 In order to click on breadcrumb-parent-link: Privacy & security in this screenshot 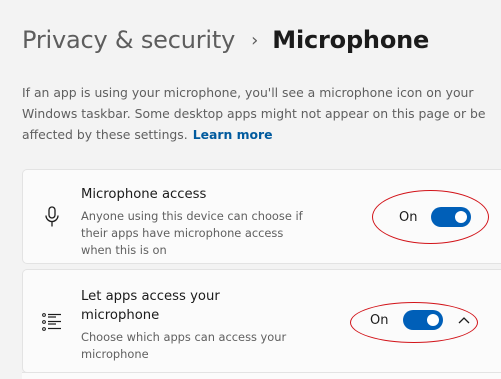, I will do `click(128, 40)`.